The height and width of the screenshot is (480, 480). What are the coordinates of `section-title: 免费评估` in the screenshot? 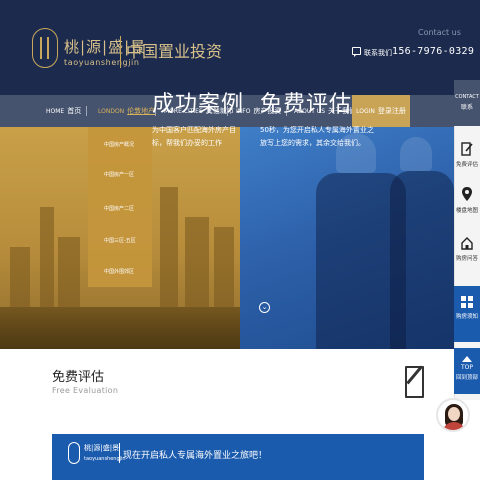 It's located at (78, 377).